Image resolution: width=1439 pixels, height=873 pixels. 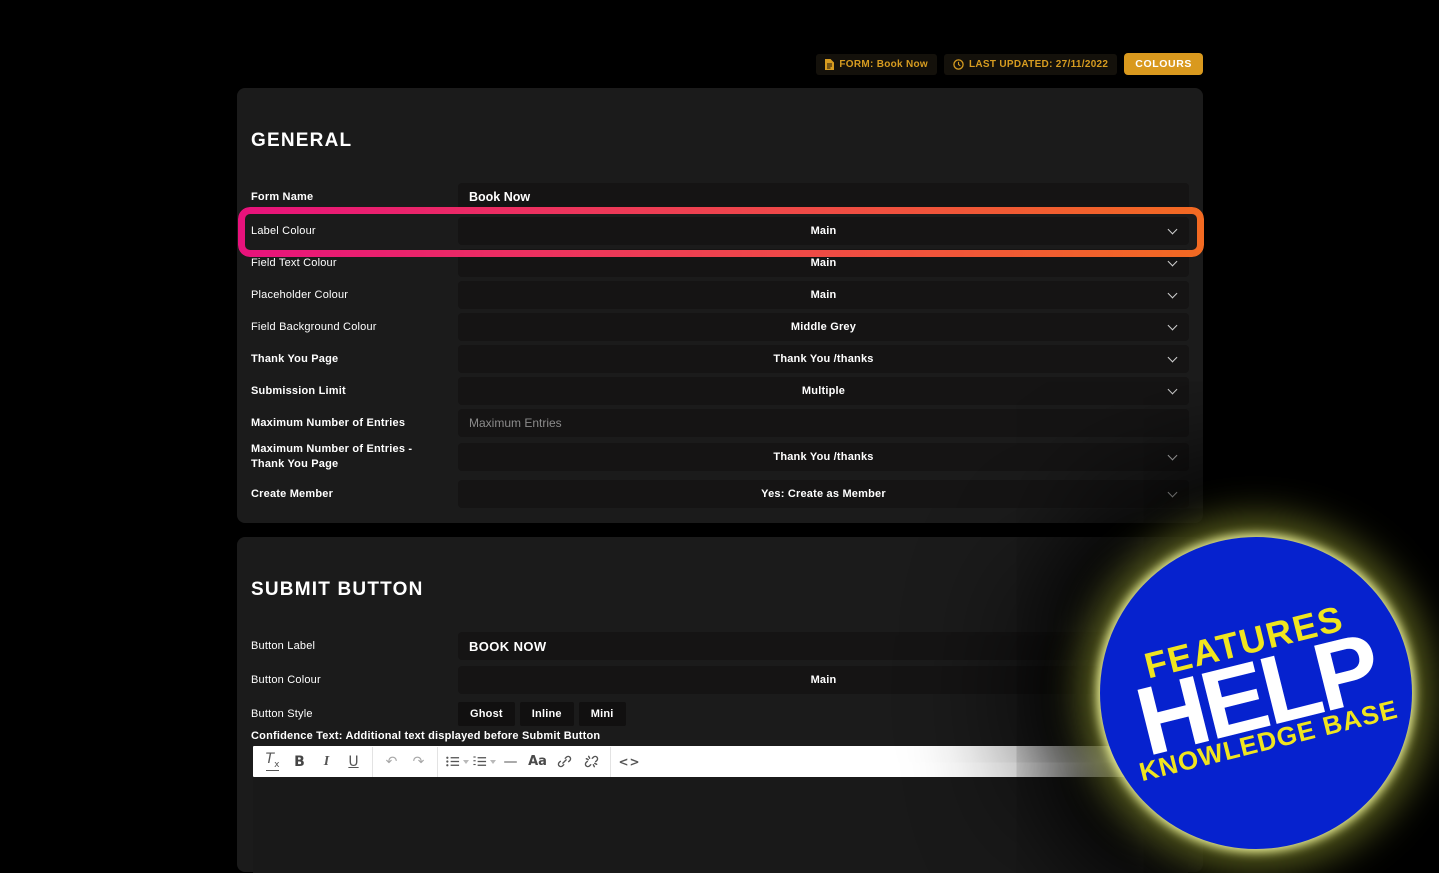 What do you see at coordinates (883, 64) in the screenshot?
I see `form-badge-label: FORM: Book Now` at bounding box center [883, 64].